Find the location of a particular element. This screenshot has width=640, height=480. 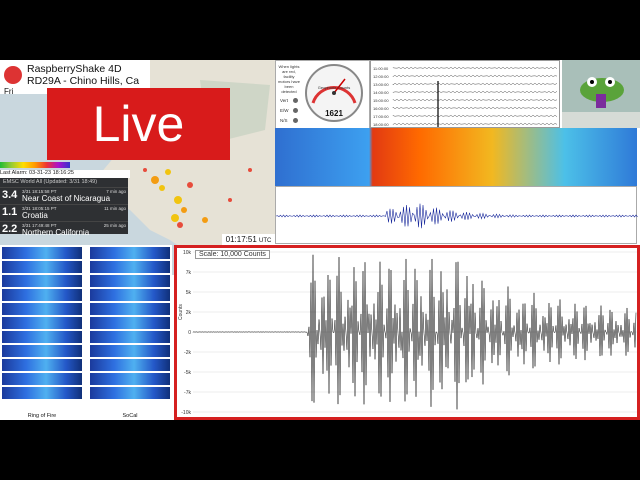

gauge-title: Geophone Counts is located at coordinates (334, 87).